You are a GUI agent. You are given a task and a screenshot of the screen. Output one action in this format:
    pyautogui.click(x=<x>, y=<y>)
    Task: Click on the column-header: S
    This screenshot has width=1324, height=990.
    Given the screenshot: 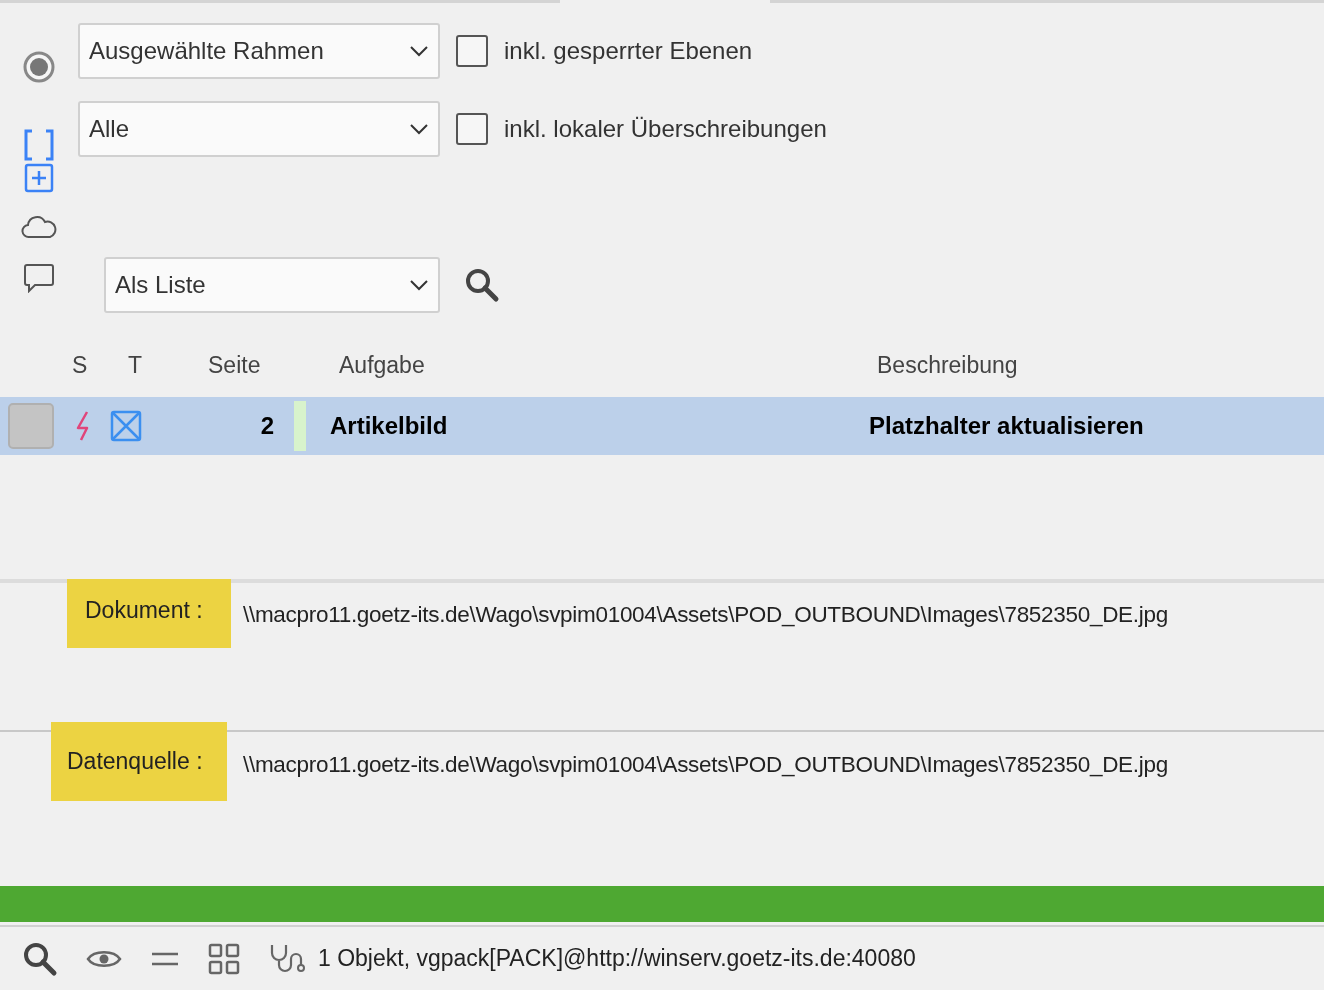 What is the action you would take?
    pyautogui.click(x=80, y=364)
    